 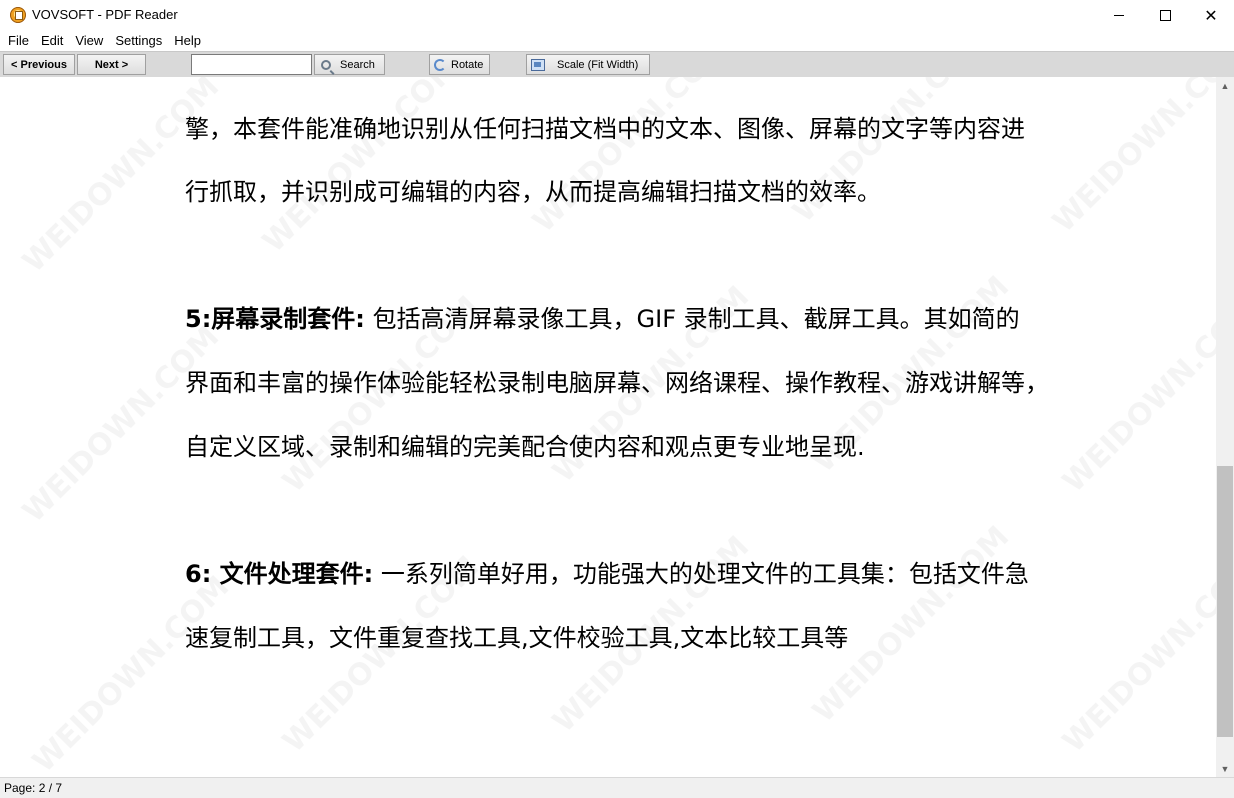 What do you see at coordinates (17, 41) in the screenshot?
I see `menu-file: File` at bounding box center [17, 41].